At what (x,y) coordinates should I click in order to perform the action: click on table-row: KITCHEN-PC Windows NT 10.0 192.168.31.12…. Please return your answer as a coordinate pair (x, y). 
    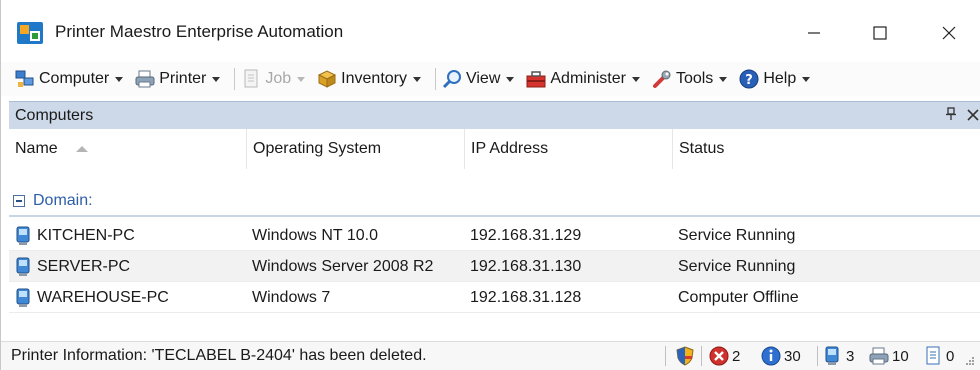
    Looking at the image, I should click on (494, 235).